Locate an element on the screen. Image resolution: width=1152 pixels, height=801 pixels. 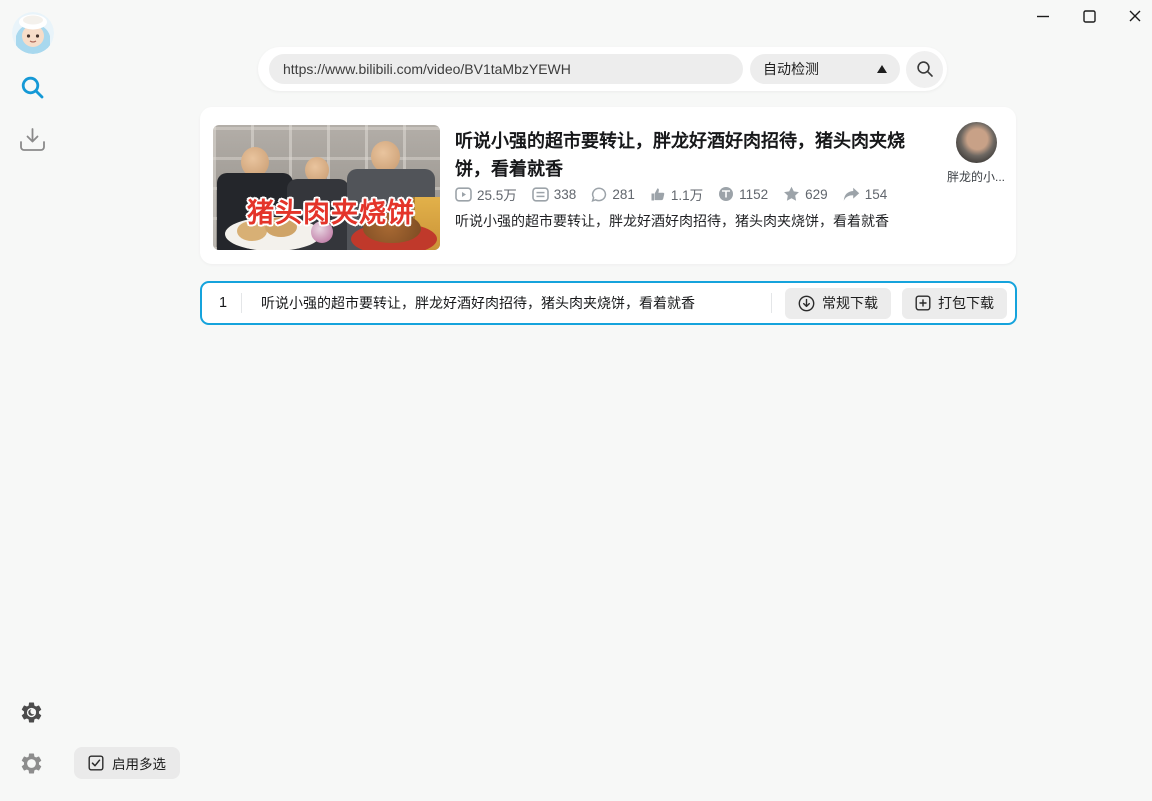
minimize-icon is located at coordinates (1043, 16).